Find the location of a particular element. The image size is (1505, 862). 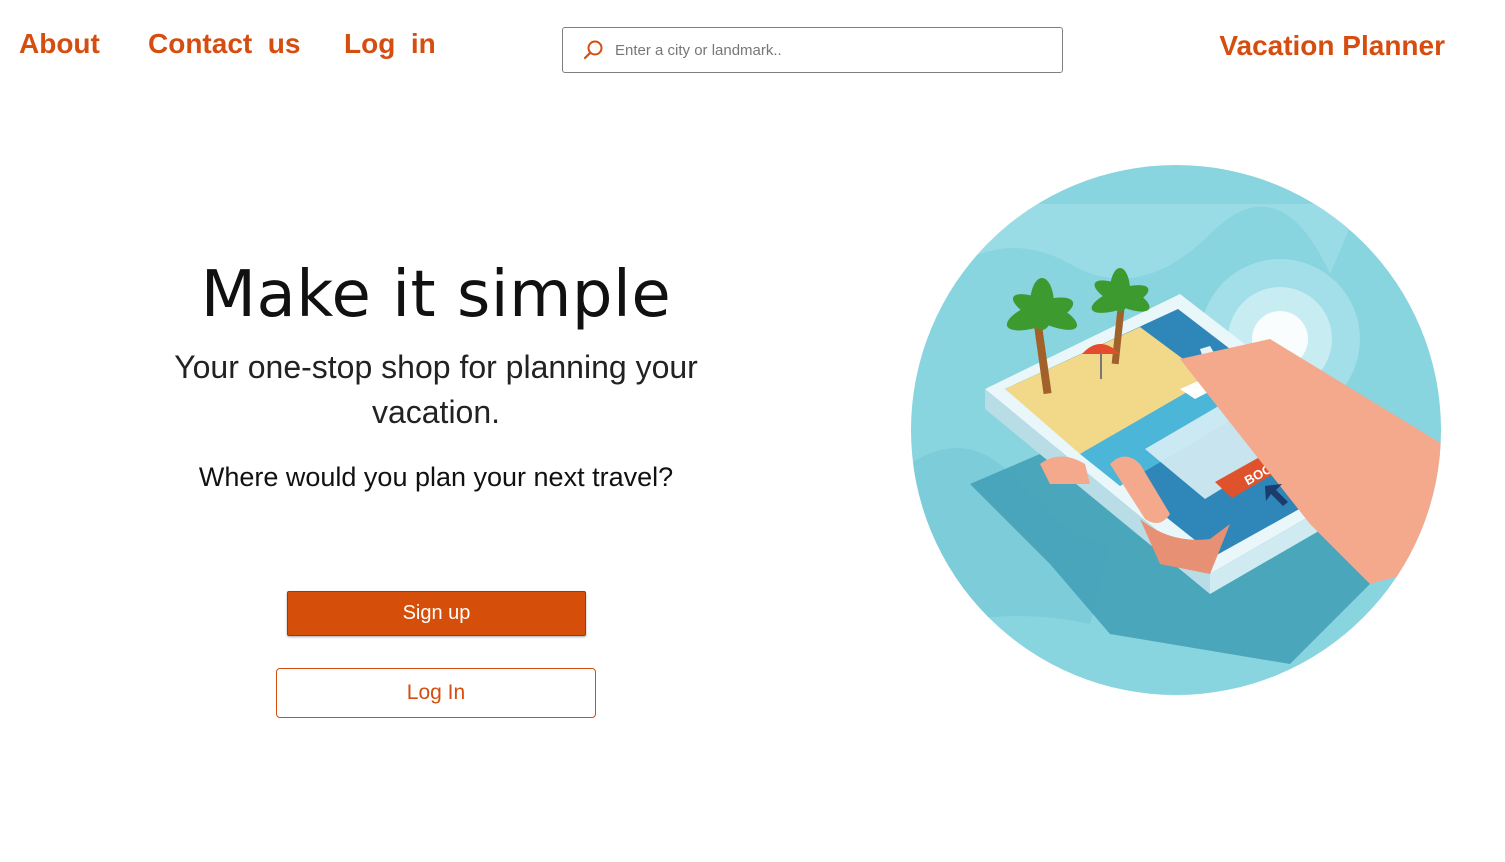

search-icon is located at coordinates (593, 50).